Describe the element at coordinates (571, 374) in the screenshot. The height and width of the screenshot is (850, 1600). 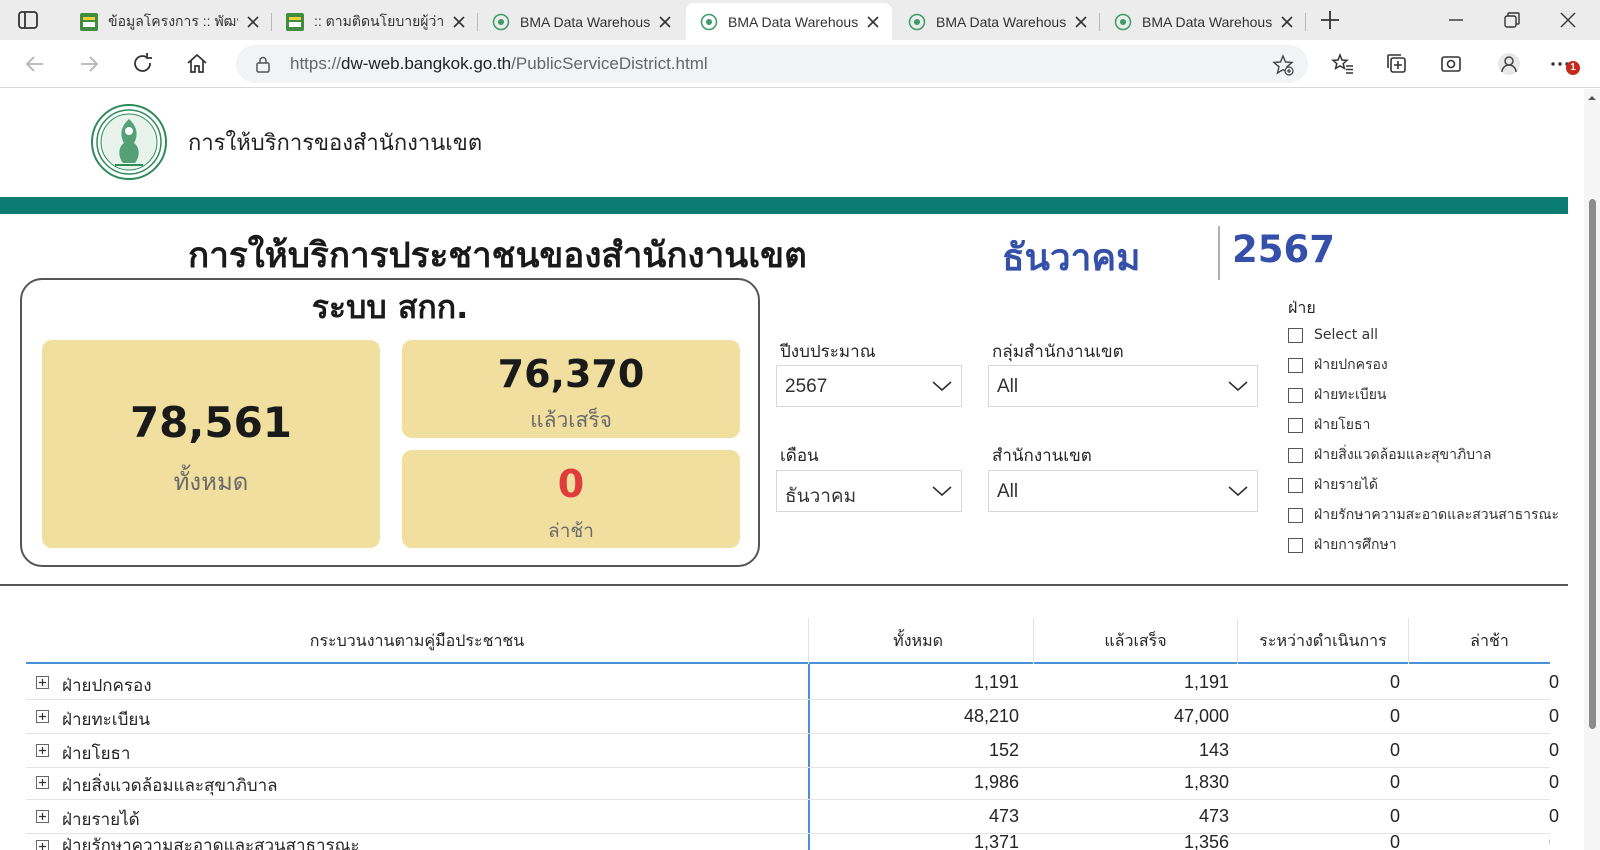
I see `kpi-completed-value: 76,370` at that location.